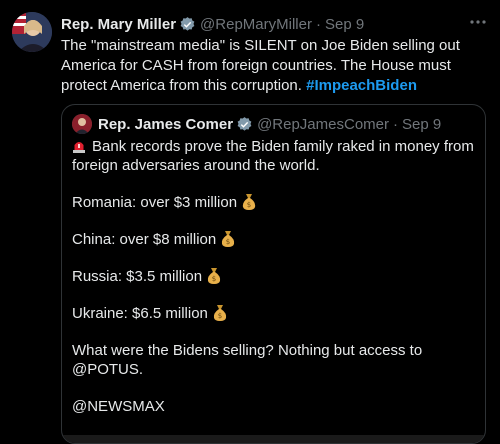 The height and width of the screenshot is (444, 500). What do you see at coordinates (118, 24) in the screenshot?
I see `author-name: Rep. Mary Miller` at bounding box center [118, 24].